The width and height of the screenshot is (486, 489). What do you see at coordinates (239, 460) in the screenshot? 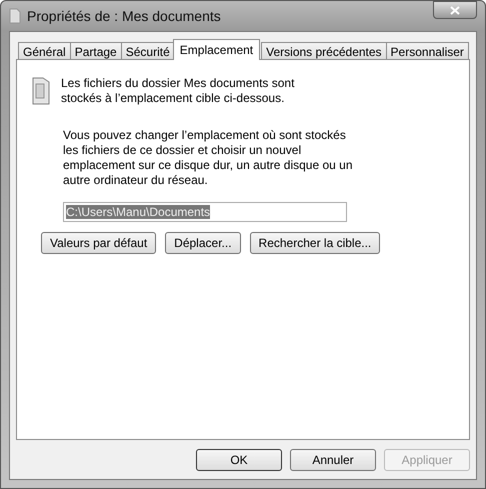
I see `dialog-button: OK` at bounding box center [239, 460].